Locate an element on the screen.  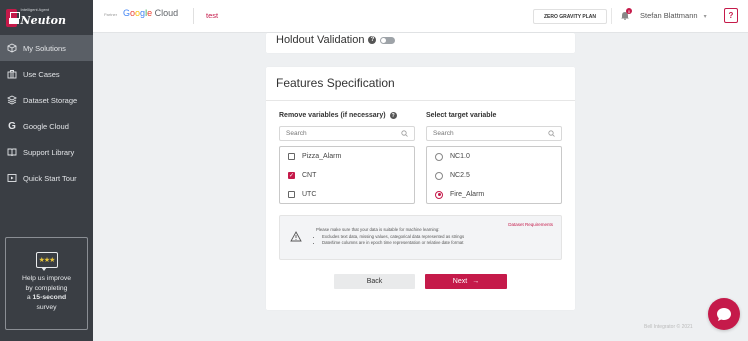
logo-name: Neuton is located at coordinates (43, 20).